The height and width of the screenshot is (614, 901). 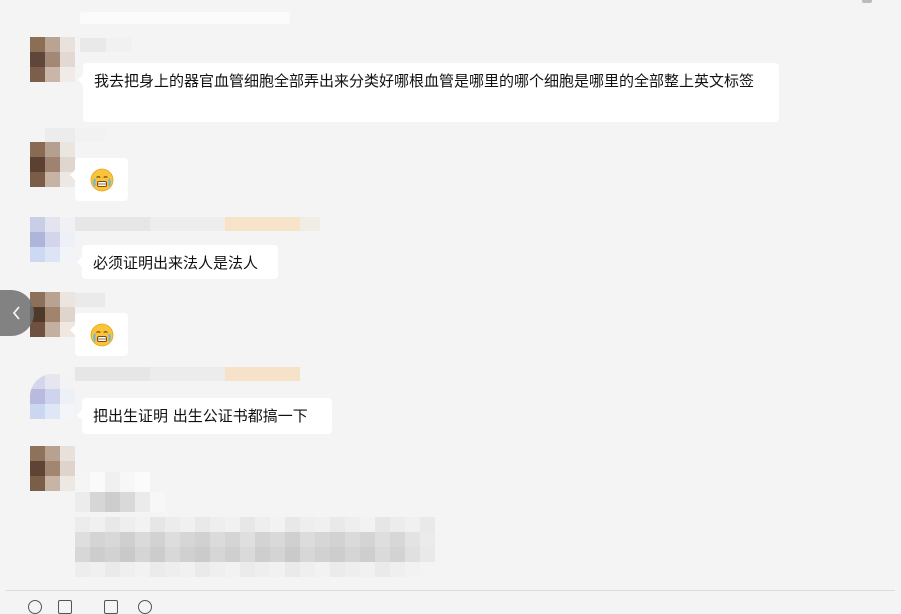 What do you see at coordinates (111, 607) in the screenshot?
I see `screenshot-icon` at bounding box center [111, 607].